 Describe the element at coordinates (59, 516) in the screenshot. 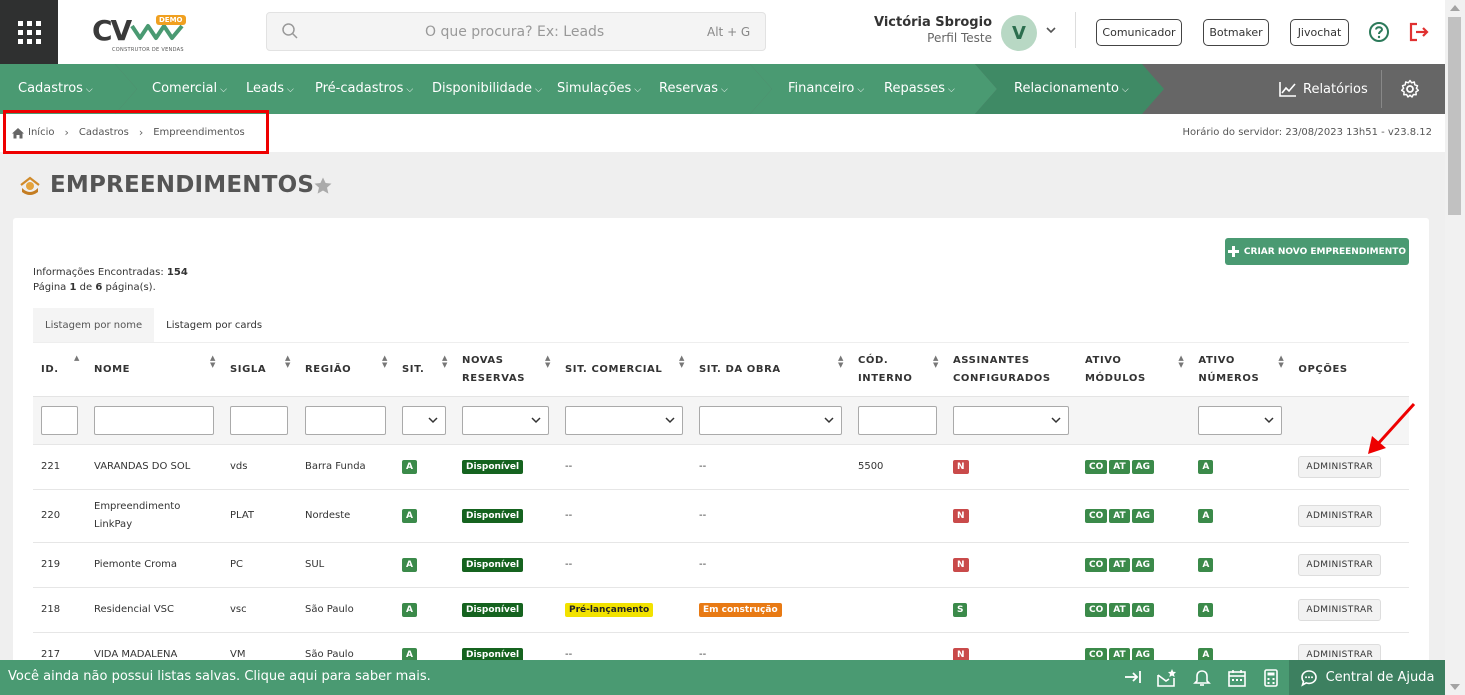

I see `cell-id: 220` at that location.